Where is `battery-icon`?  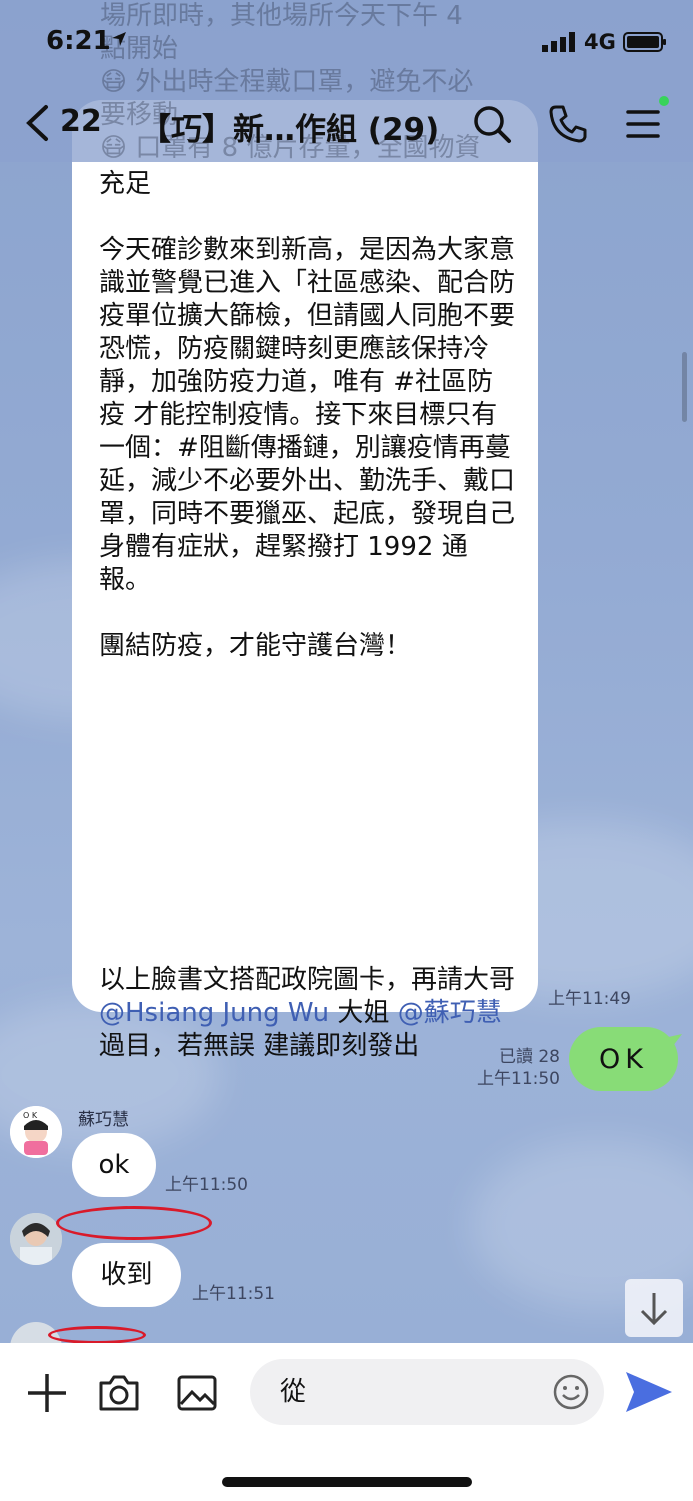
battery-icon is located at coordinates (644, 42).